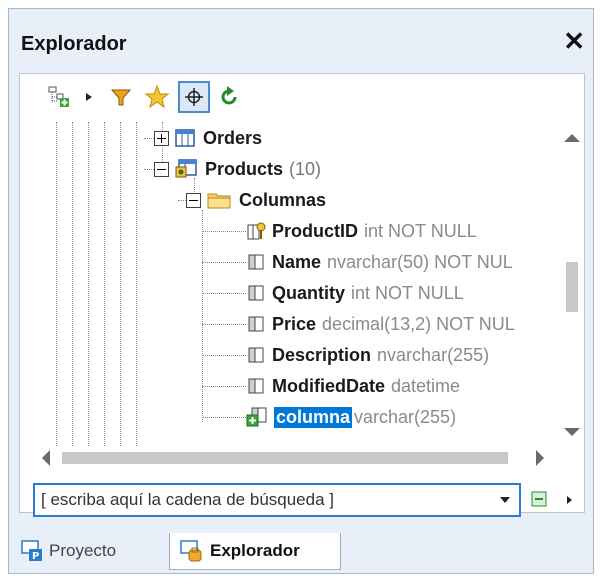 This screenshot has height=579, width=600. I want to click on tree-node-products: Products (10), so click(233, 169).